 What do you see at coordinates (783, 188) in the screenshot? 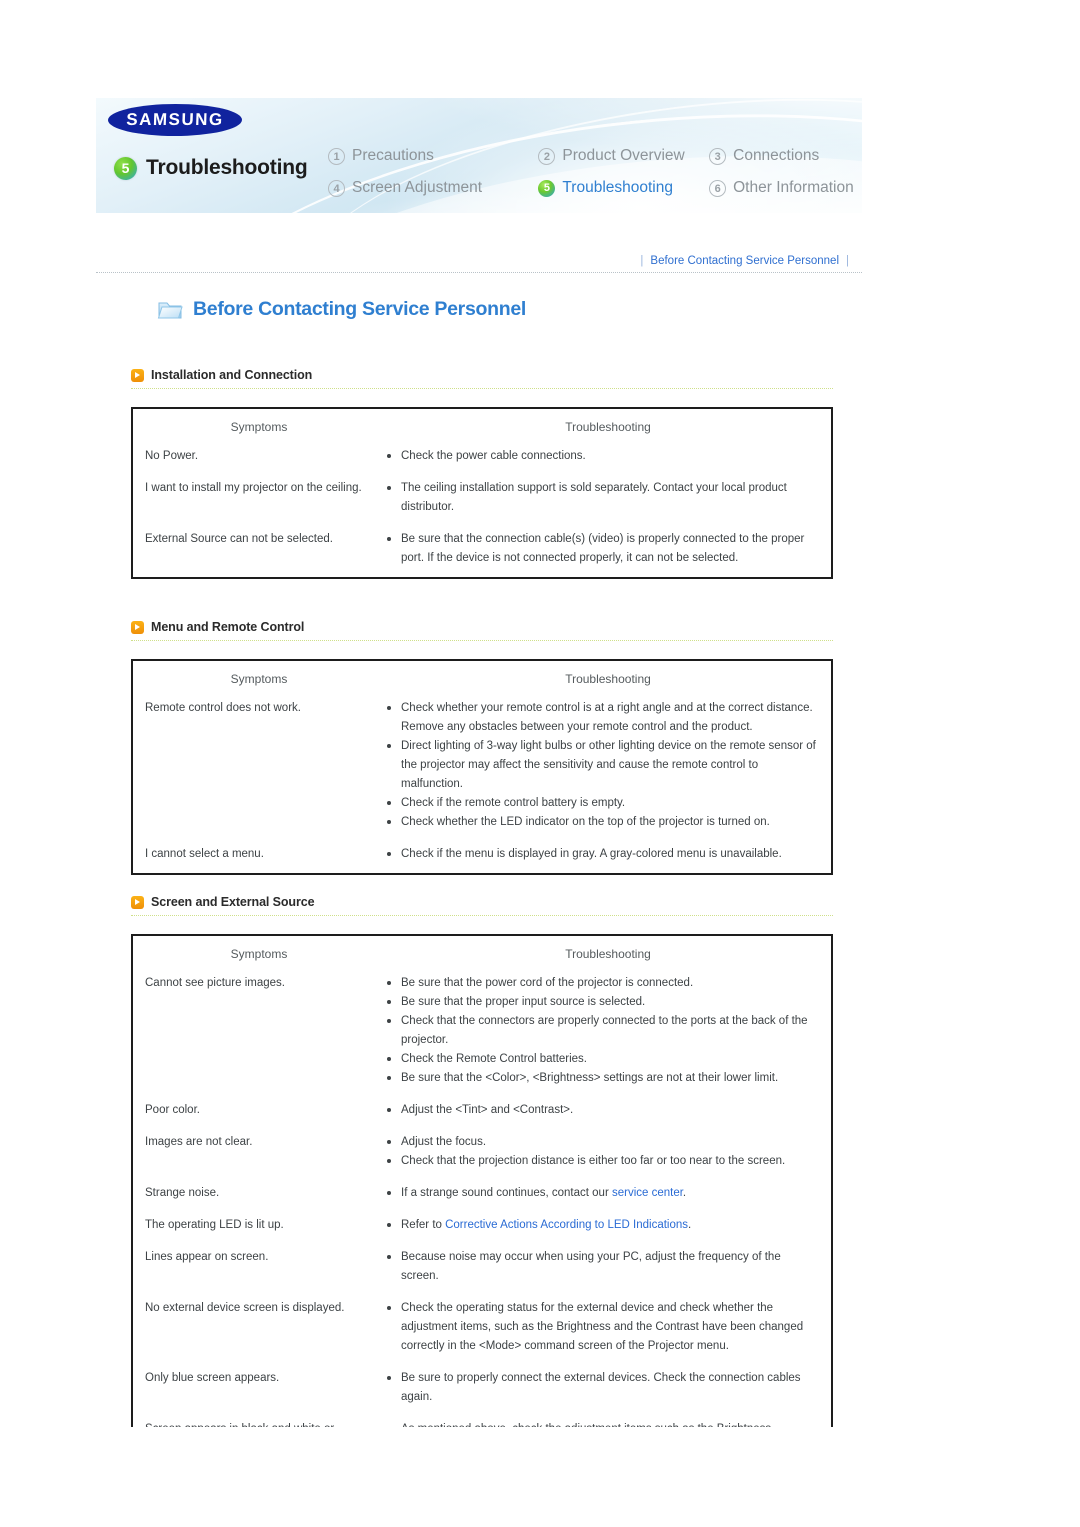
I see `nav-item-other-information: 6 Other Information` at bounding box center [783, 188].